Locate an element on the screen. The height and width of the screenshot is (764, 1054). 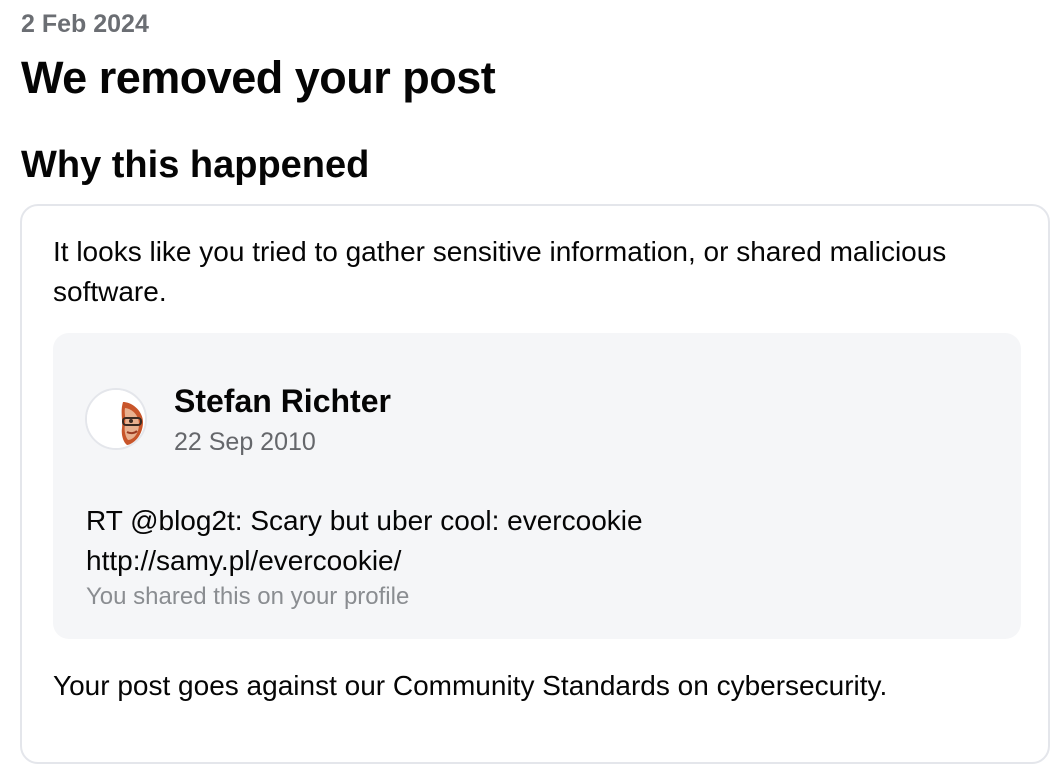
post-author: Stefan Richter is located at coordinates (282, 401).